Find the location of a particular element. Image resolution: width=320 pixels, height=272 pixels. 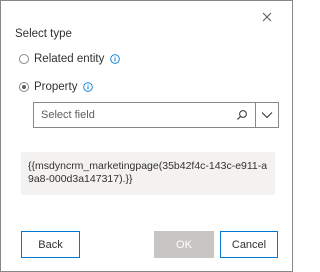

select-field-input is located at coordinates (131, 115).